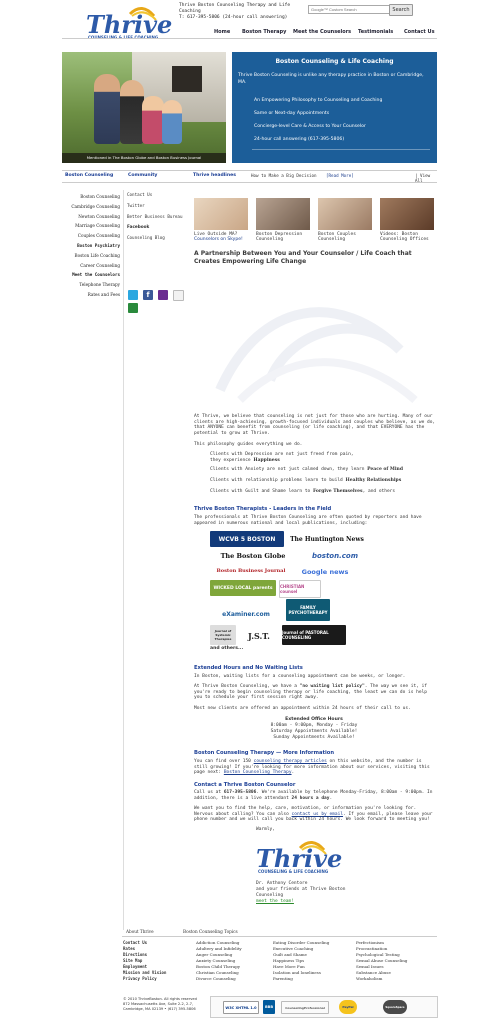 This screenshot has height=1024, width=498. I want to click on extended-hours-heading: Extended Hours and No Waiting Lists, so click(248, 668).